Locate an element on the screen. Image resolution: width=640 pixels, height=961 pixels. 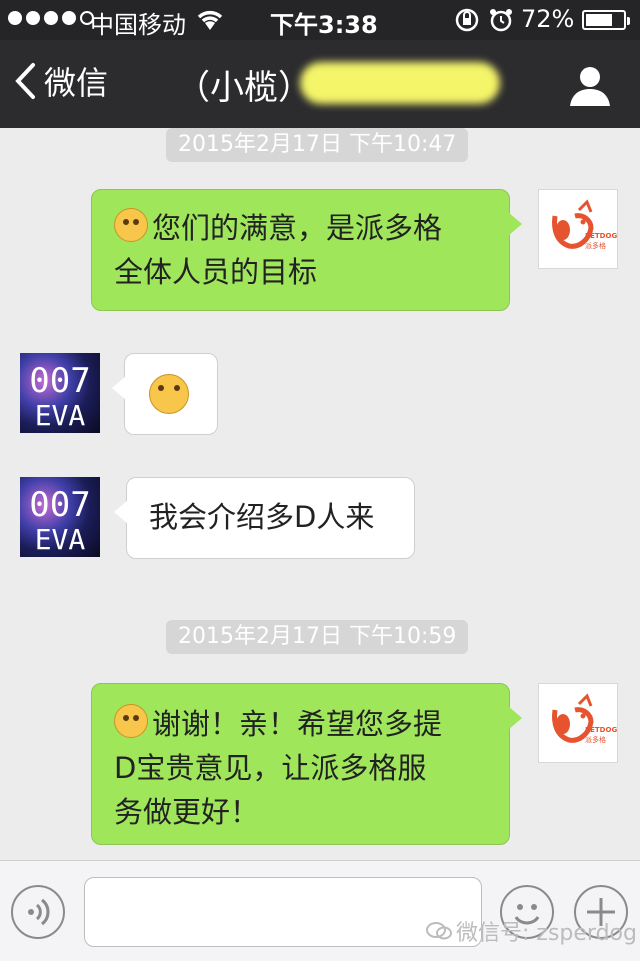
message-timestamp: 2015年2月17日 下午10:59 is located at coordinates (317, 637).